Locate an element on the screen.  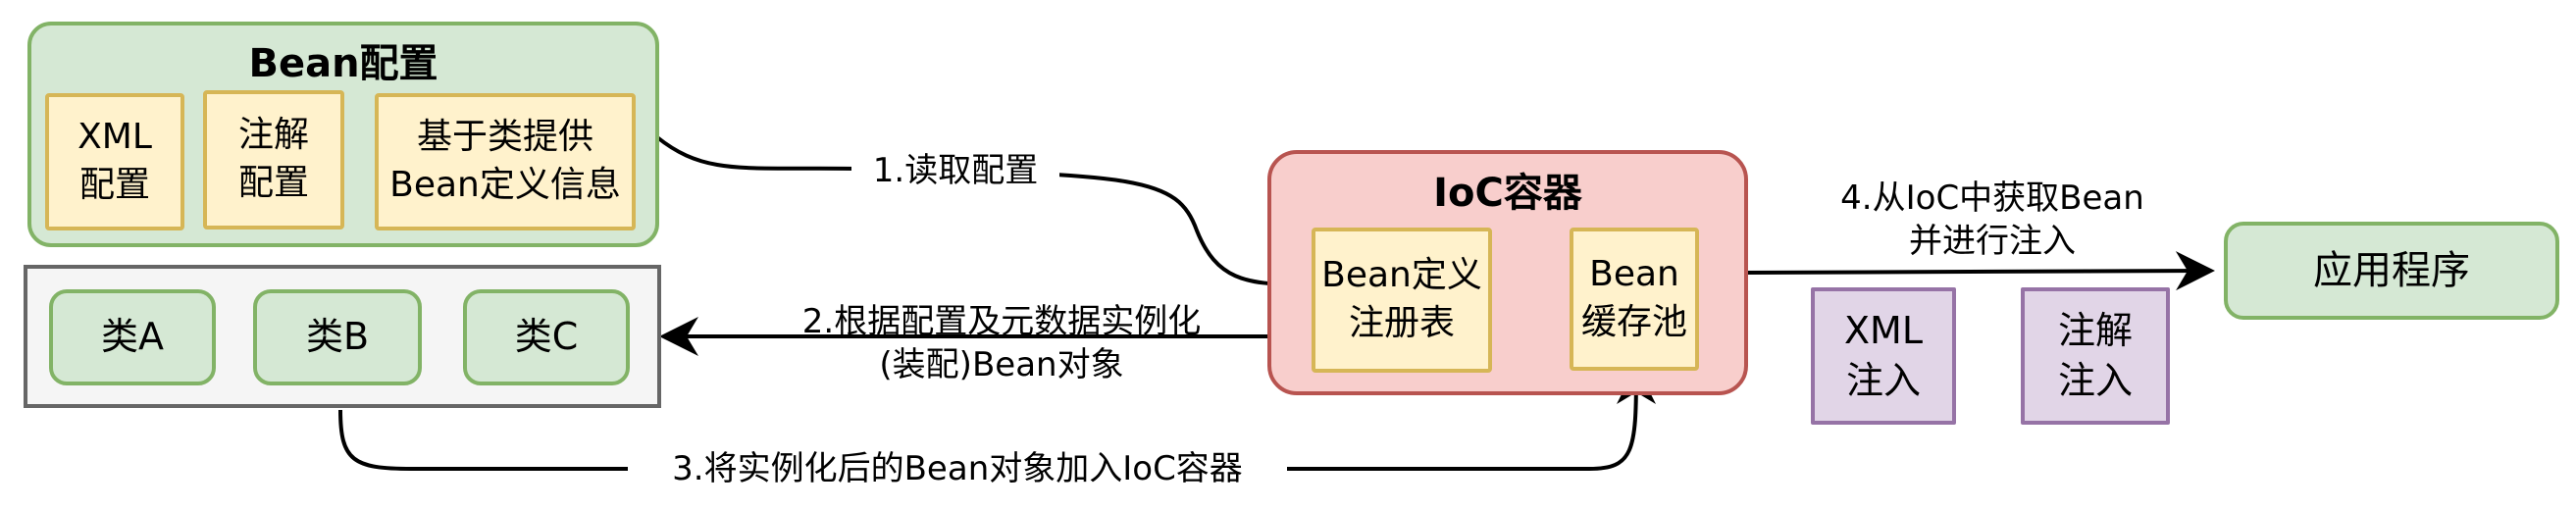
ioc-container-title: IoC容器 is located at coordinates (1507, 193).